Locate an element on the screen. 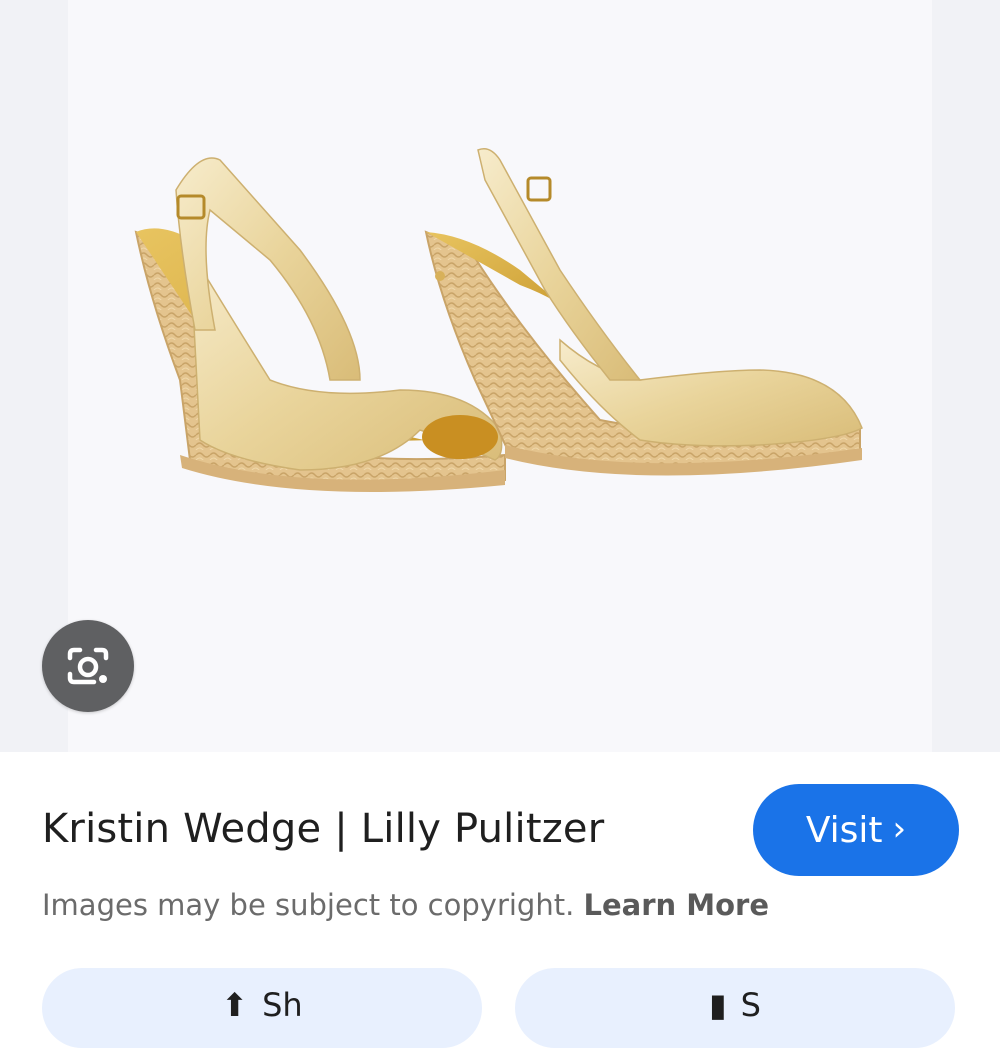 This screenshot has height=1048, width=1000. visit-label: Visit is located at coordinates (844, 830).